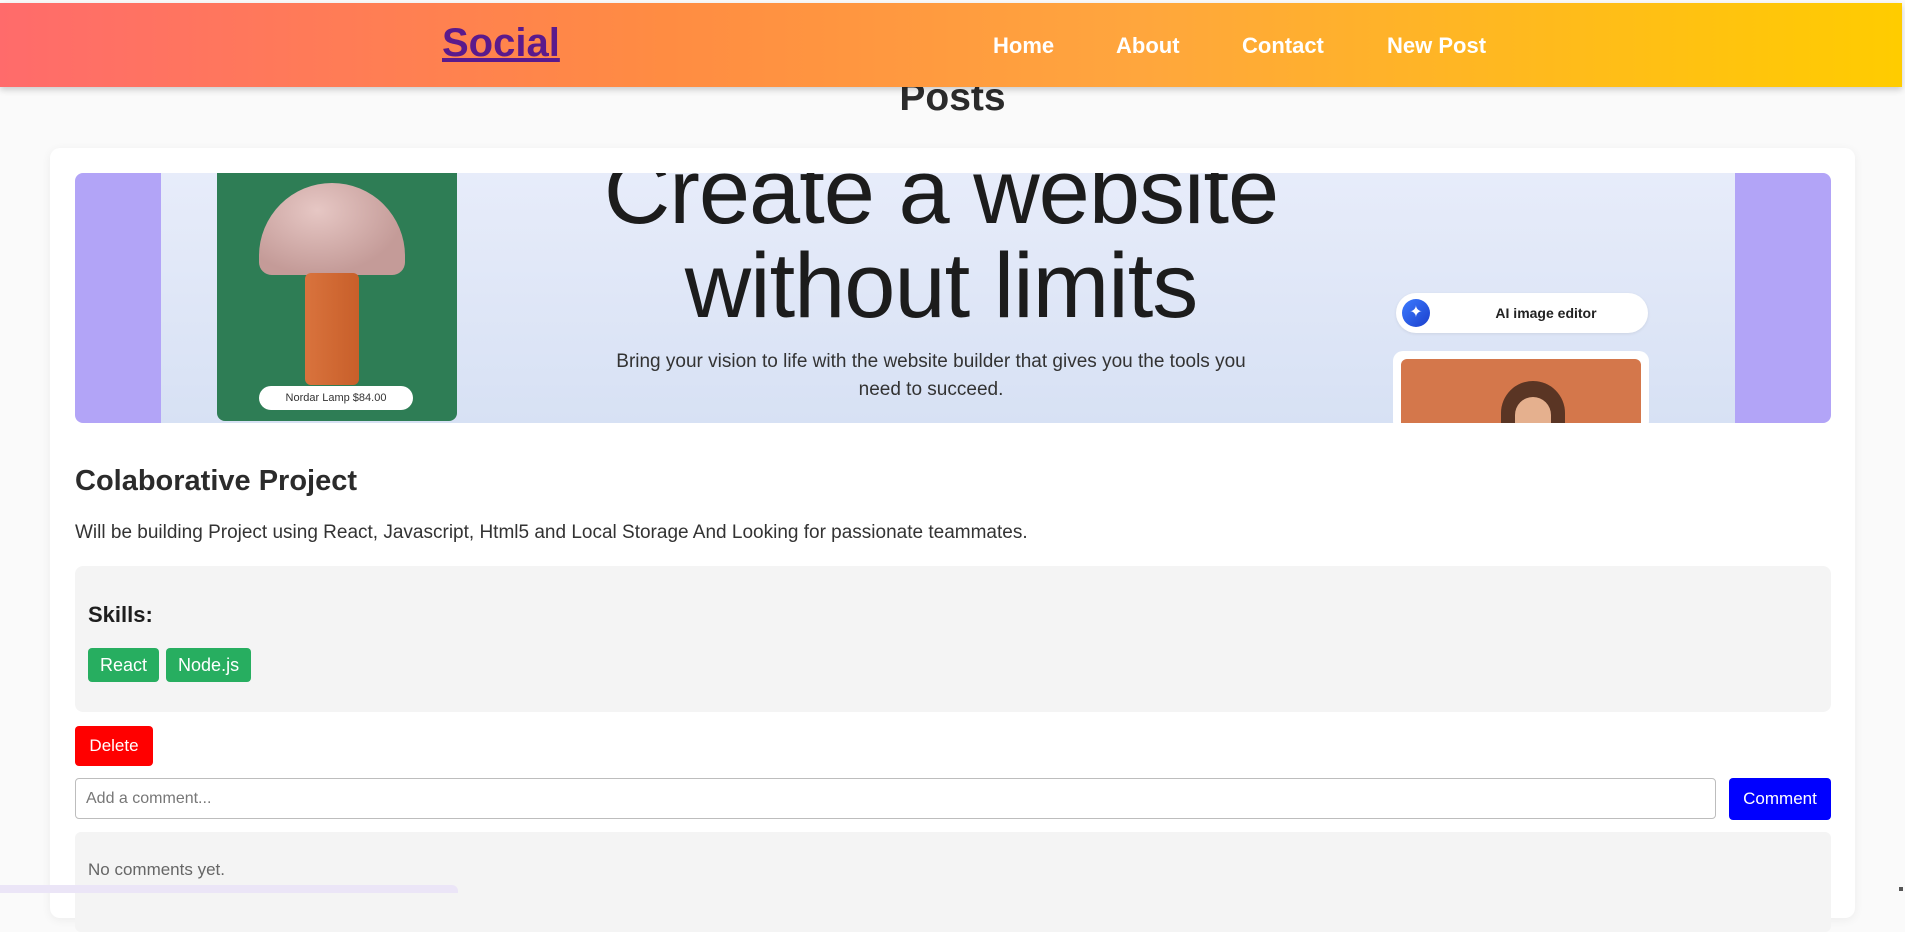  I want to click on comments-section: No comments yet., so click(953, 882).